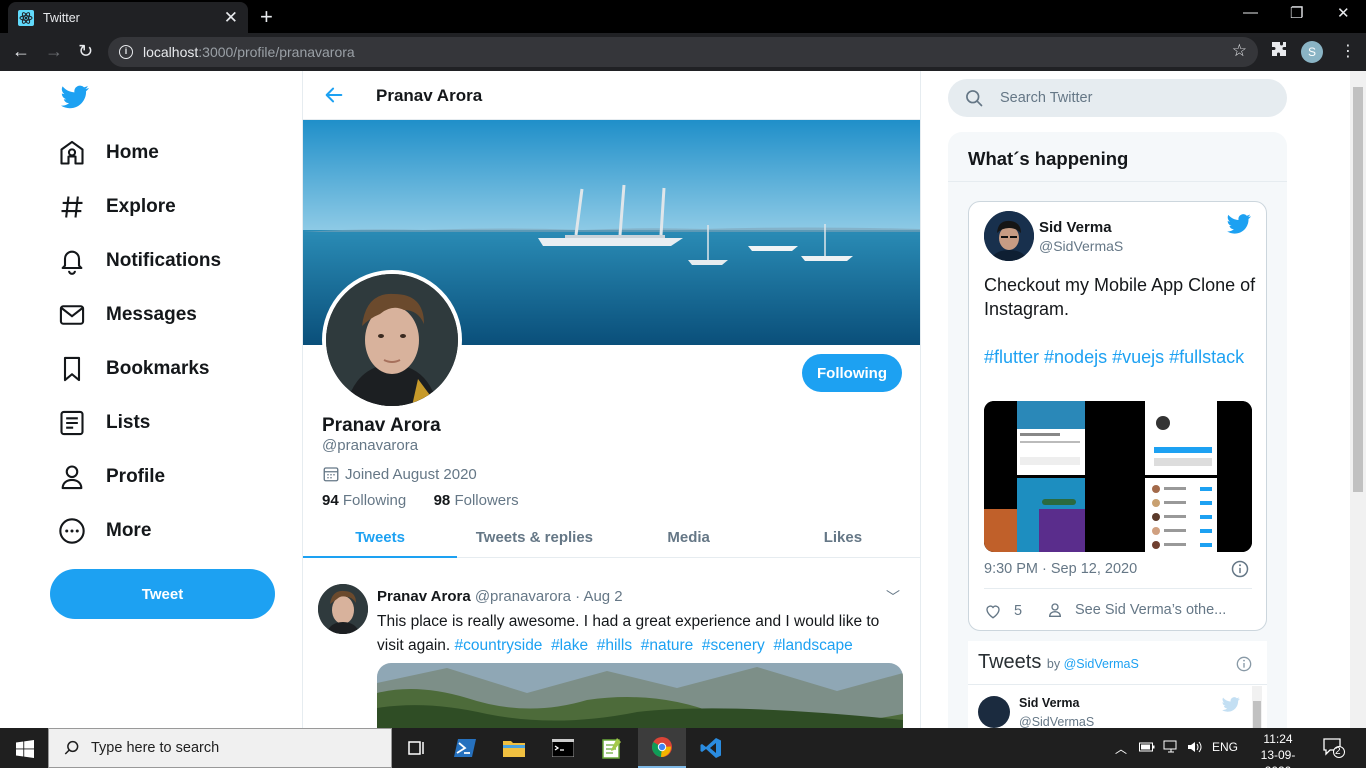 This screenshot has height=768, width=1366. What do you see at coordinates (21, 51) in the screenshot?
I see `back-icon: ←` at bounding box center [21, 51].